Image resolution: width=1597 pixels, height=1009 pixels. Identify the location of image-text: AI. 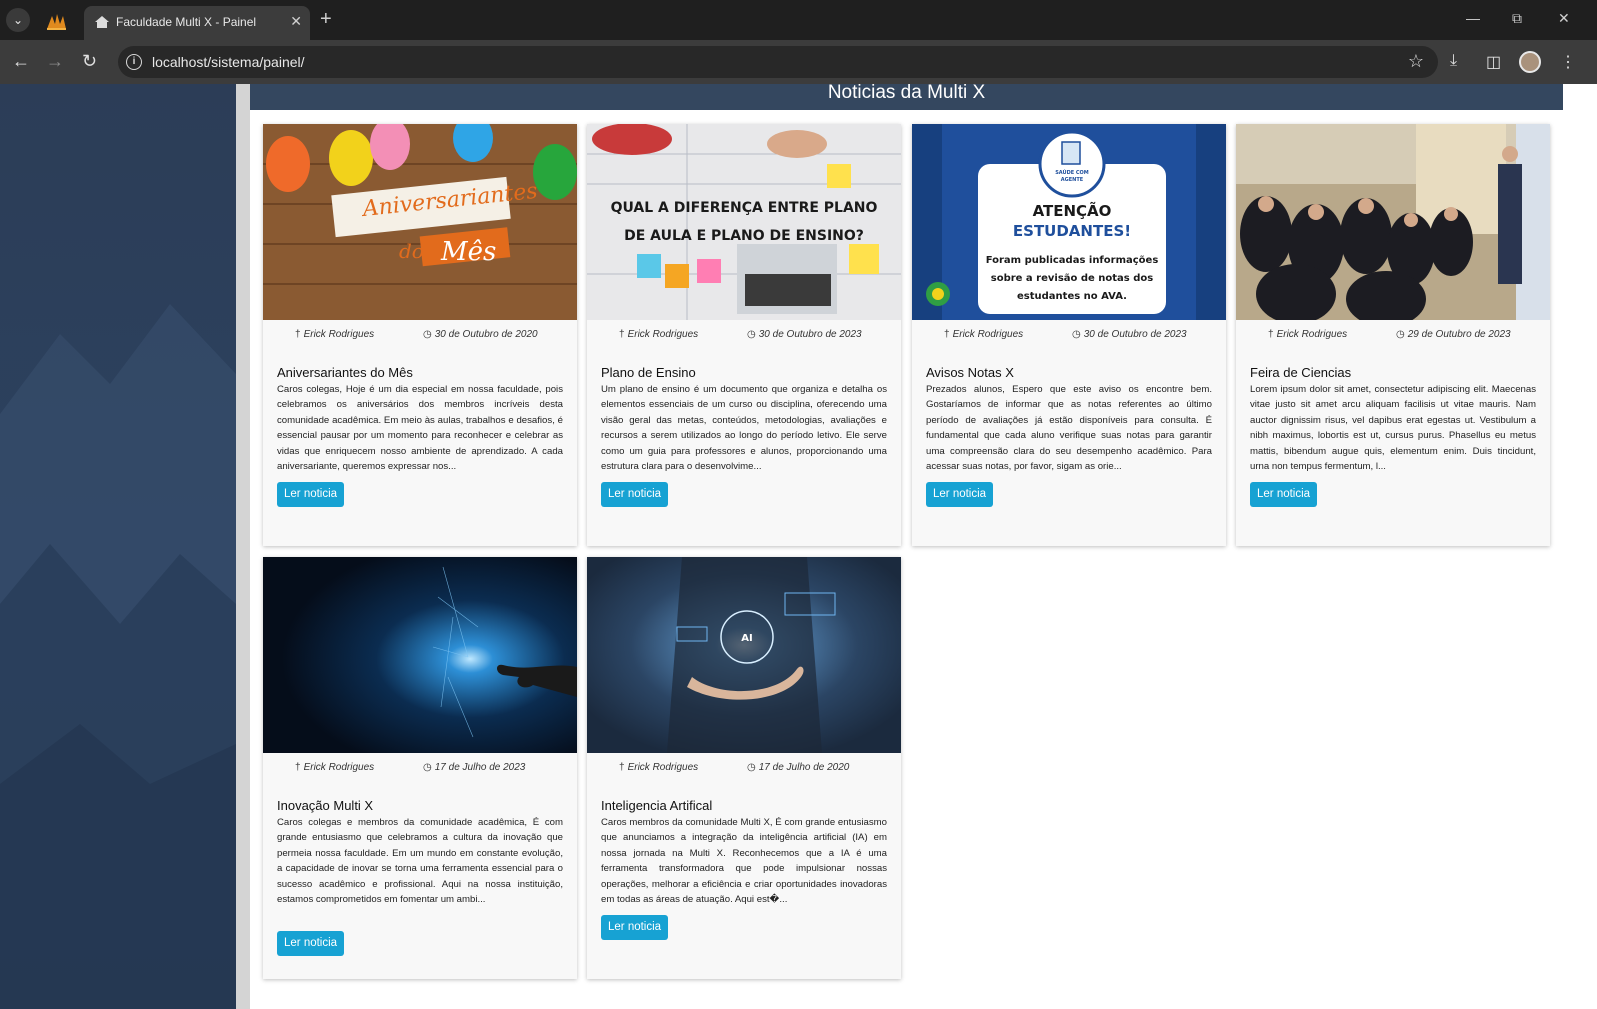
(746, 638).